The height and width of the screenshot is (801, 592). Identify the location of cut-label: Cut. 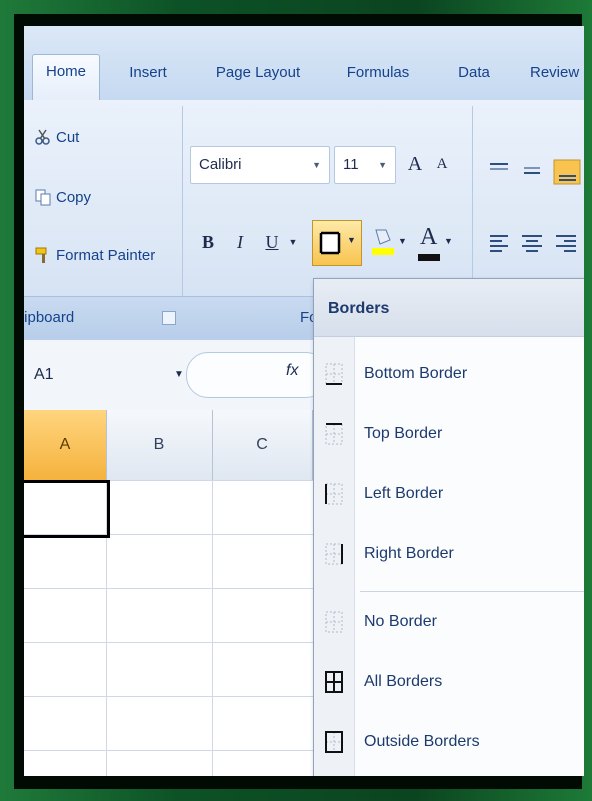
(68, 137).